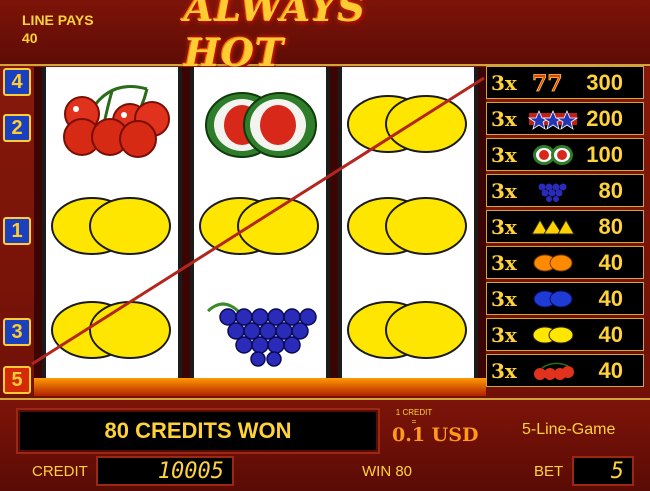 This screenshot has width=650, height=491. Describe the element at coordinates (17, 380) in the screenshot. I see `line-5-badge: 5` at that location.